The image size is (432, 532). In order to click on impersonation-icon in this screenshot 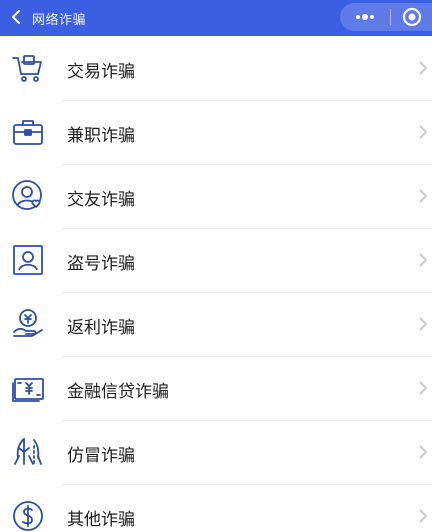, I will do `click(28, 452)`.